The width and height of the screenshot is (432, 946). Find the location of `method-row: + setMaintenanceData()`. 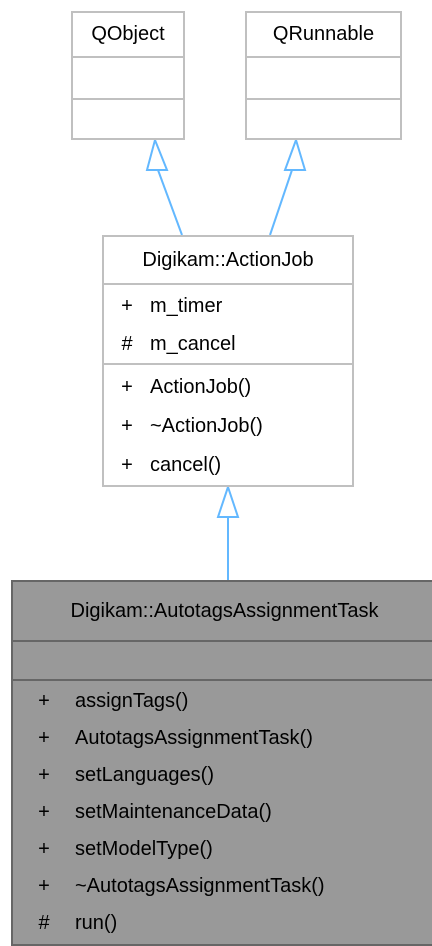

method-row: + setMaintenanceData() is located at coordinates (222, 812).